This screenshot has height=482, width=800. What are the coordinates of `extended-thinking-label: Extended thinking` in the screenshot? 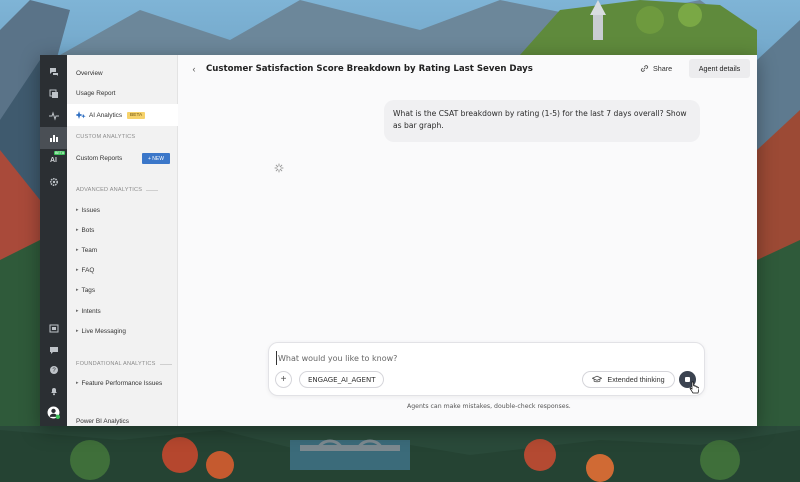 It's located at (636, 379).